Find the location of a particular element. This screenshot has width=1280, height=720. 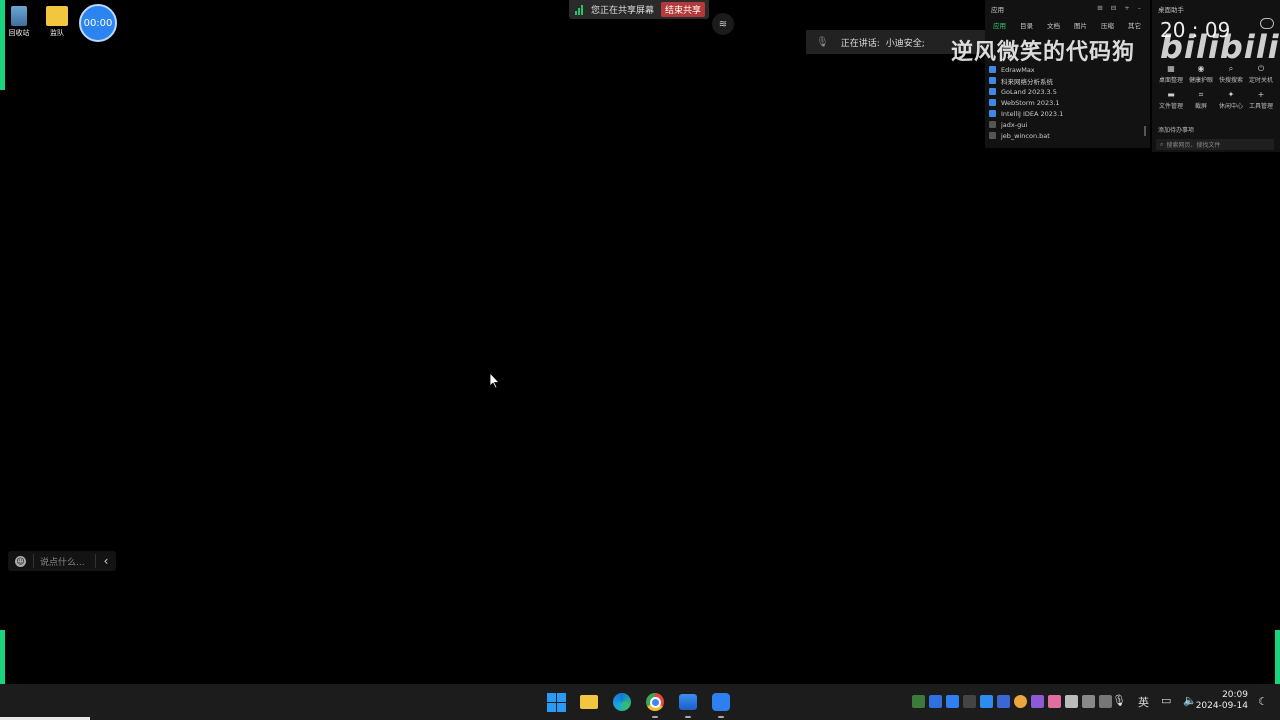

start-button is located at coordinates (556, 702).